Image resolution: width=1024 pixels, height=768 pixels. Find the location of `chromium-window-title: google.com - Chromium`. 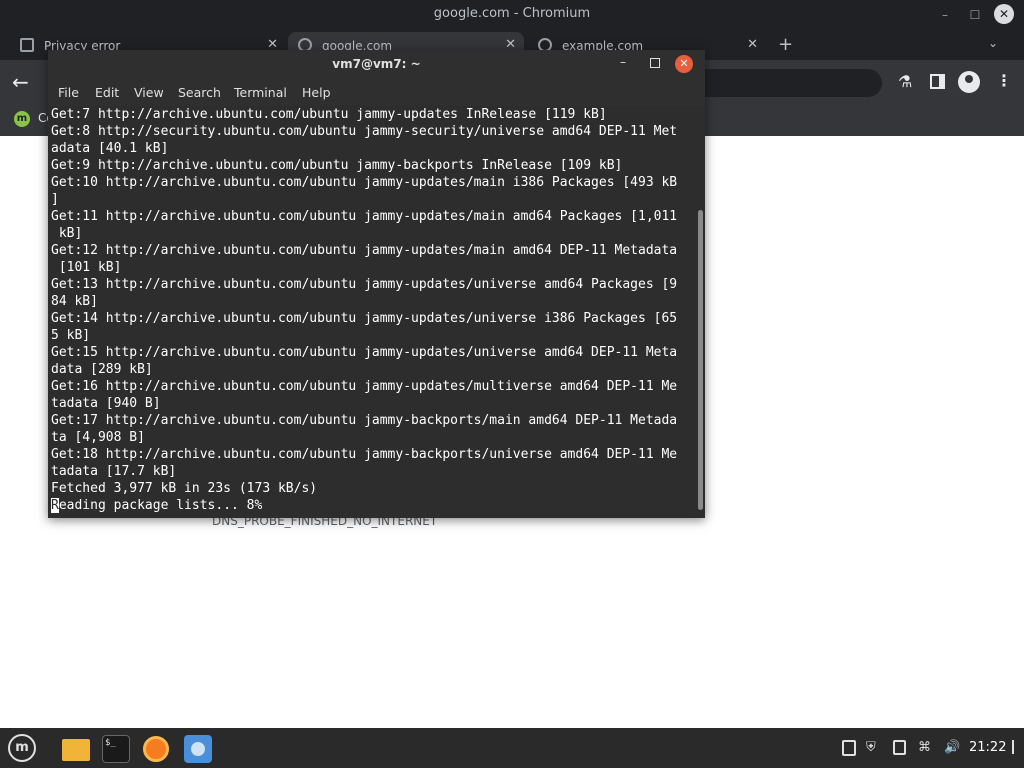

chromium-window-title: google.com - Chromium is located at coordinates (512, 13).